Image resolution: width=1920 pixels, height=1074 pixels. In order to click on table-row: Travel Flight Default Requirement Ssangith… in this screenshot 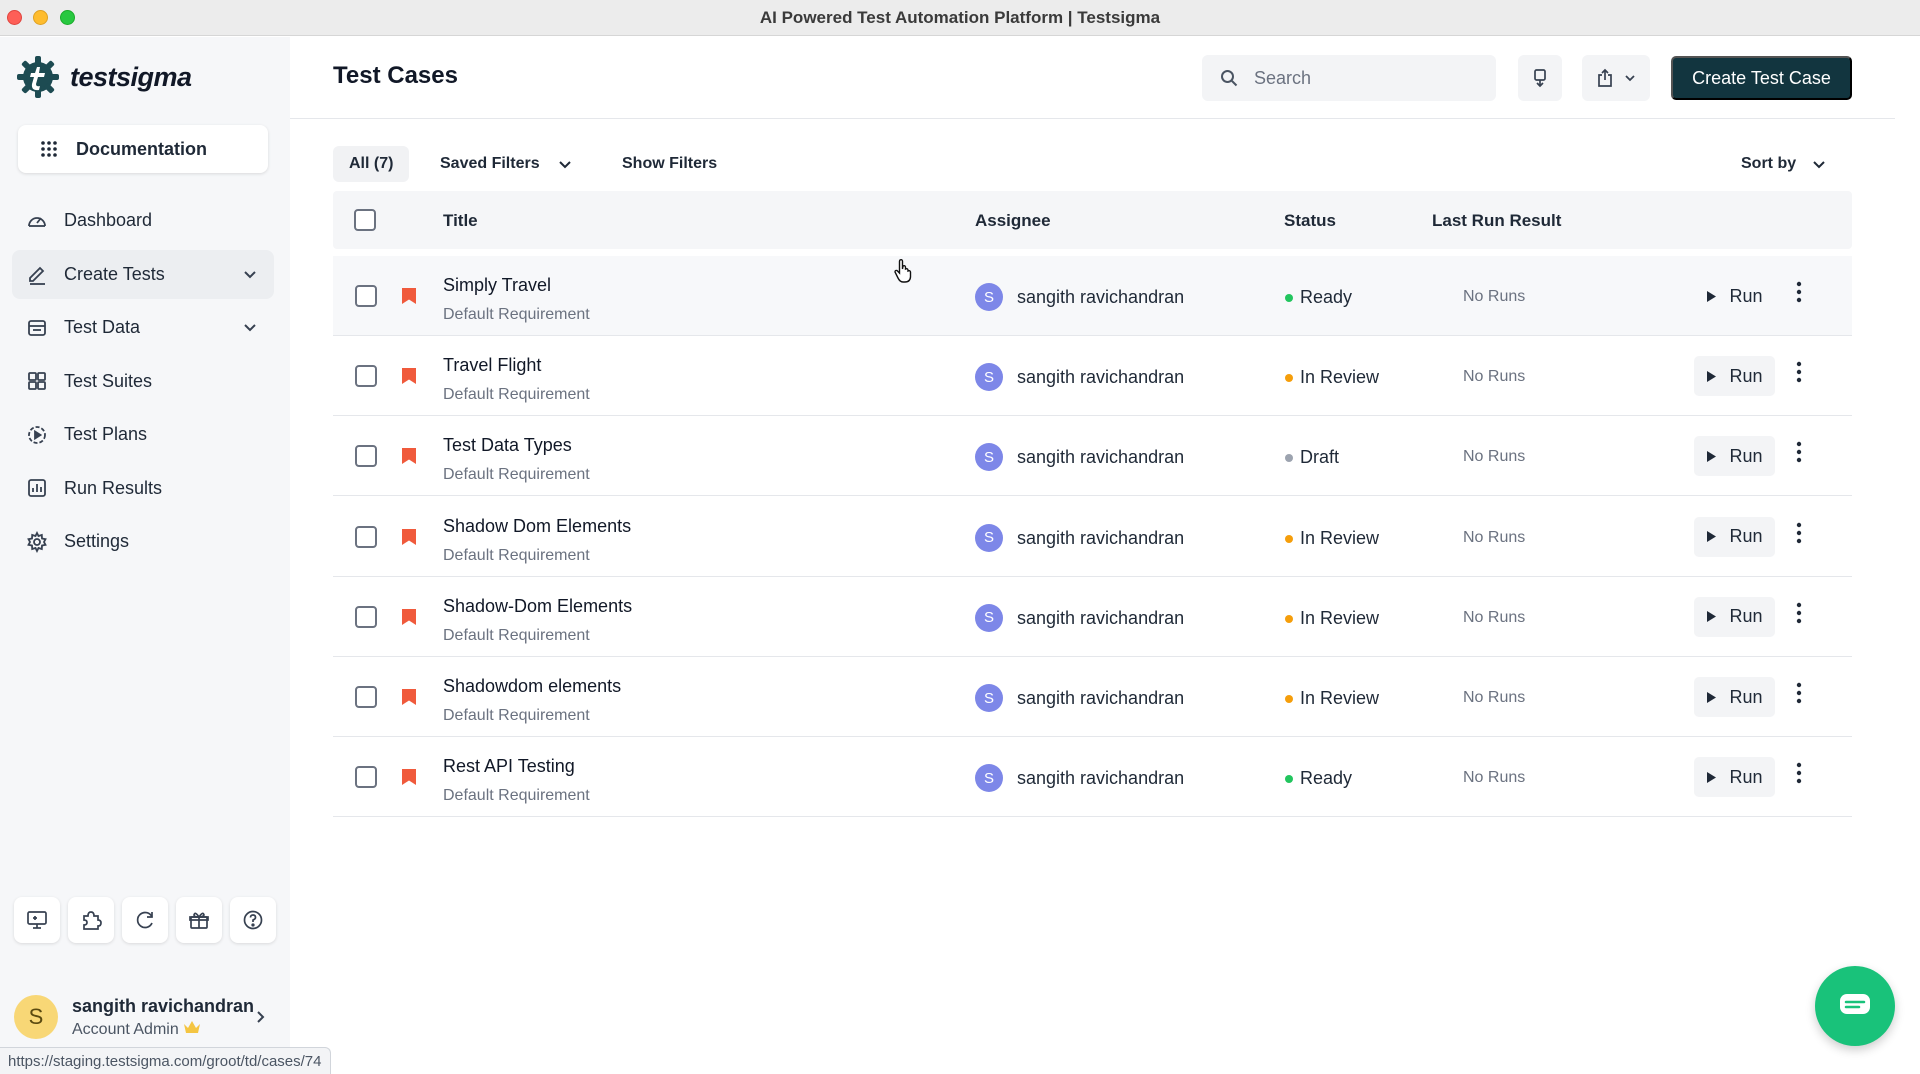, I will do `click(1092, 376)`.